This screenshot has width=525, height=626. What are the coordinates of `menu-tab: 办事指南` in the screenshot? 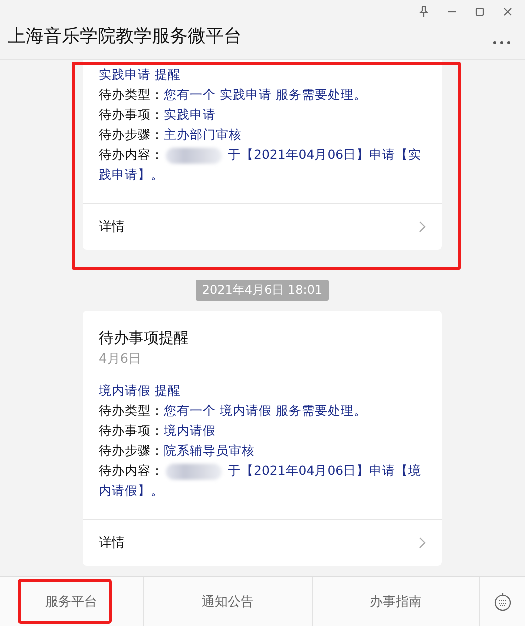 It's located at (396, 601).